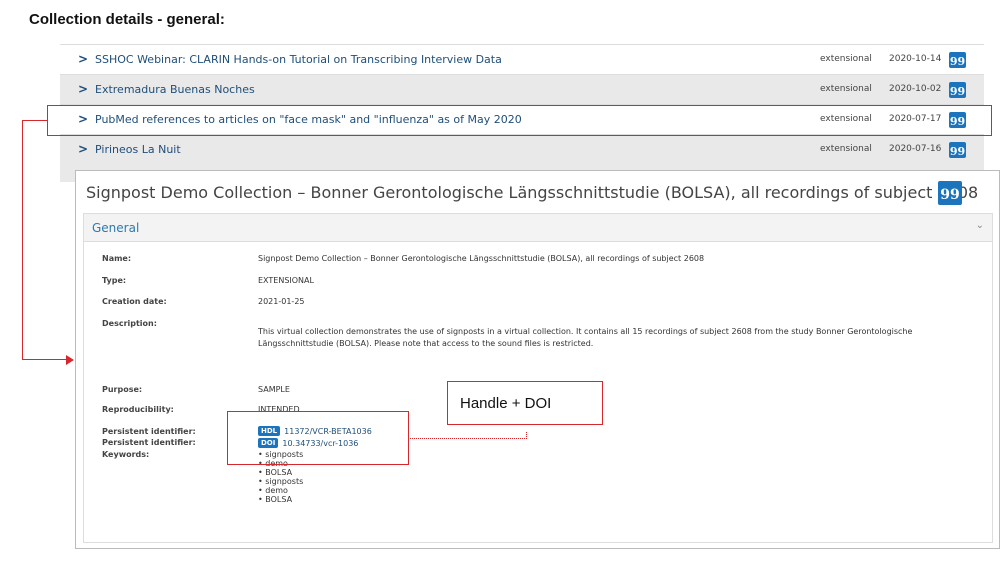  I want to click on row-highlight-box, so click(519, 120).